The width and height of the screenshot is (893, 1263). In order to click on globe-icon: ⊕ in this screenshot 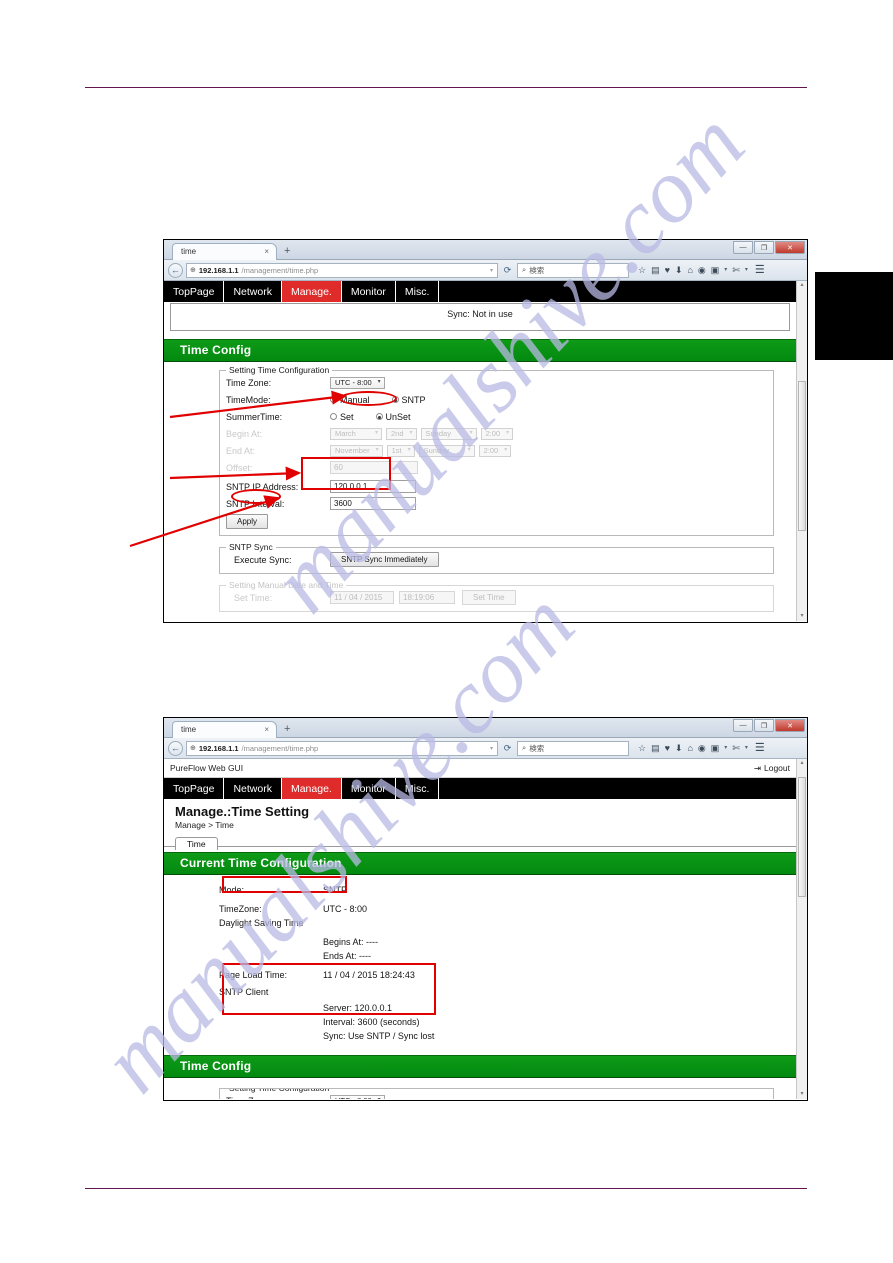, I will do `click(193, 748)`.